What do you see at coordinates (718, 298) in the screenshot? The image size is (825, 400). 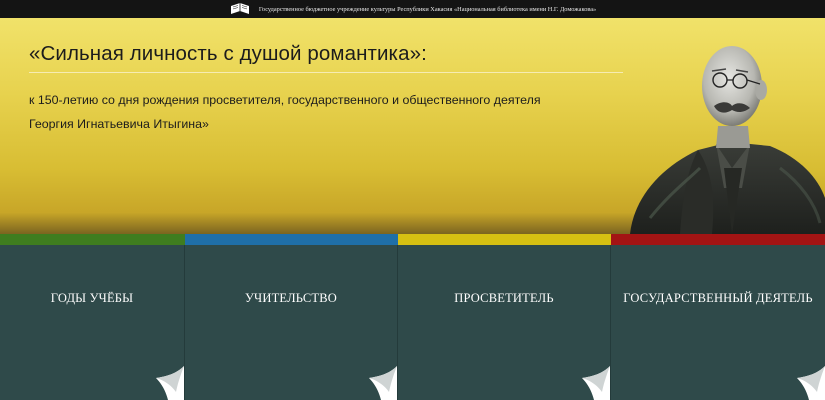 I see `card-label: ГОСУДАРСТВЕННЫЙ ДЕЯТЕЛЬ` at bounding box center [718, 298].